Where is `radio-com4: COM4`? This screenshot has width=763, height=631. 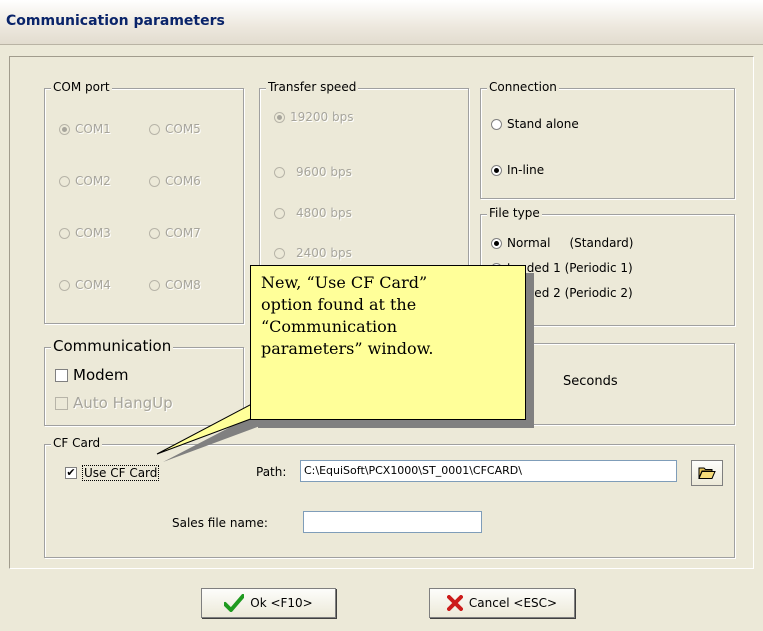 radio-com4: COM4 is located at coordinates (85, 285).